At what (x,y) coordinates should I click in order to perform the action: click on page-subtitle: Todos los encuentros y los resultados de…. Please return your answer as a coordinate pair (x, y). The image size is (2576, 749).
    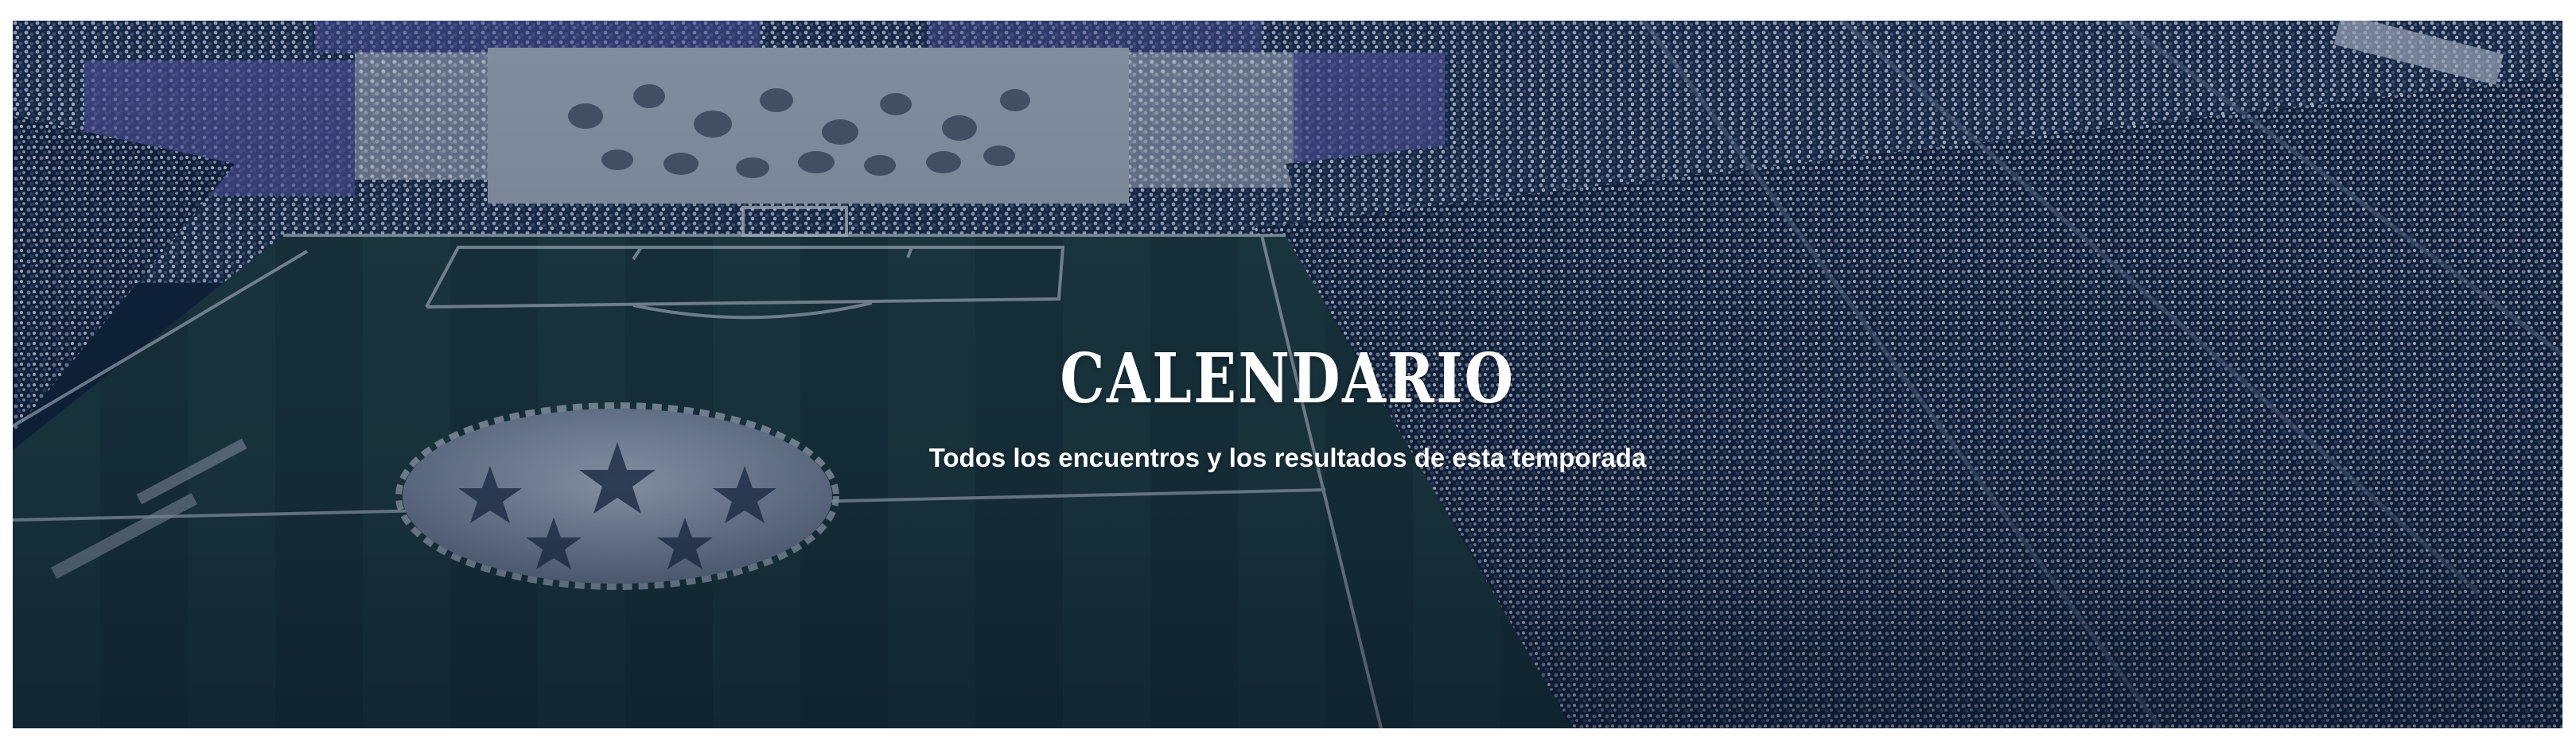
    Looking at the image, I should click on (1288, 457).